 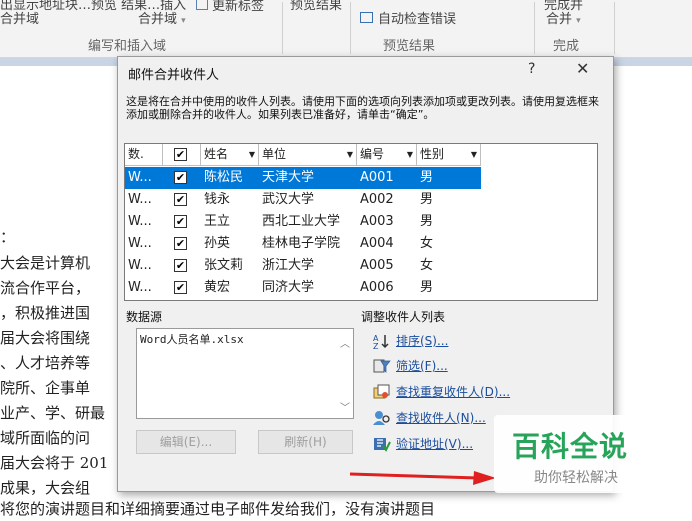 I want to click on table-row: W... 王立 西北工业大学 A003 男 ✔, so click(x=303, y=222).